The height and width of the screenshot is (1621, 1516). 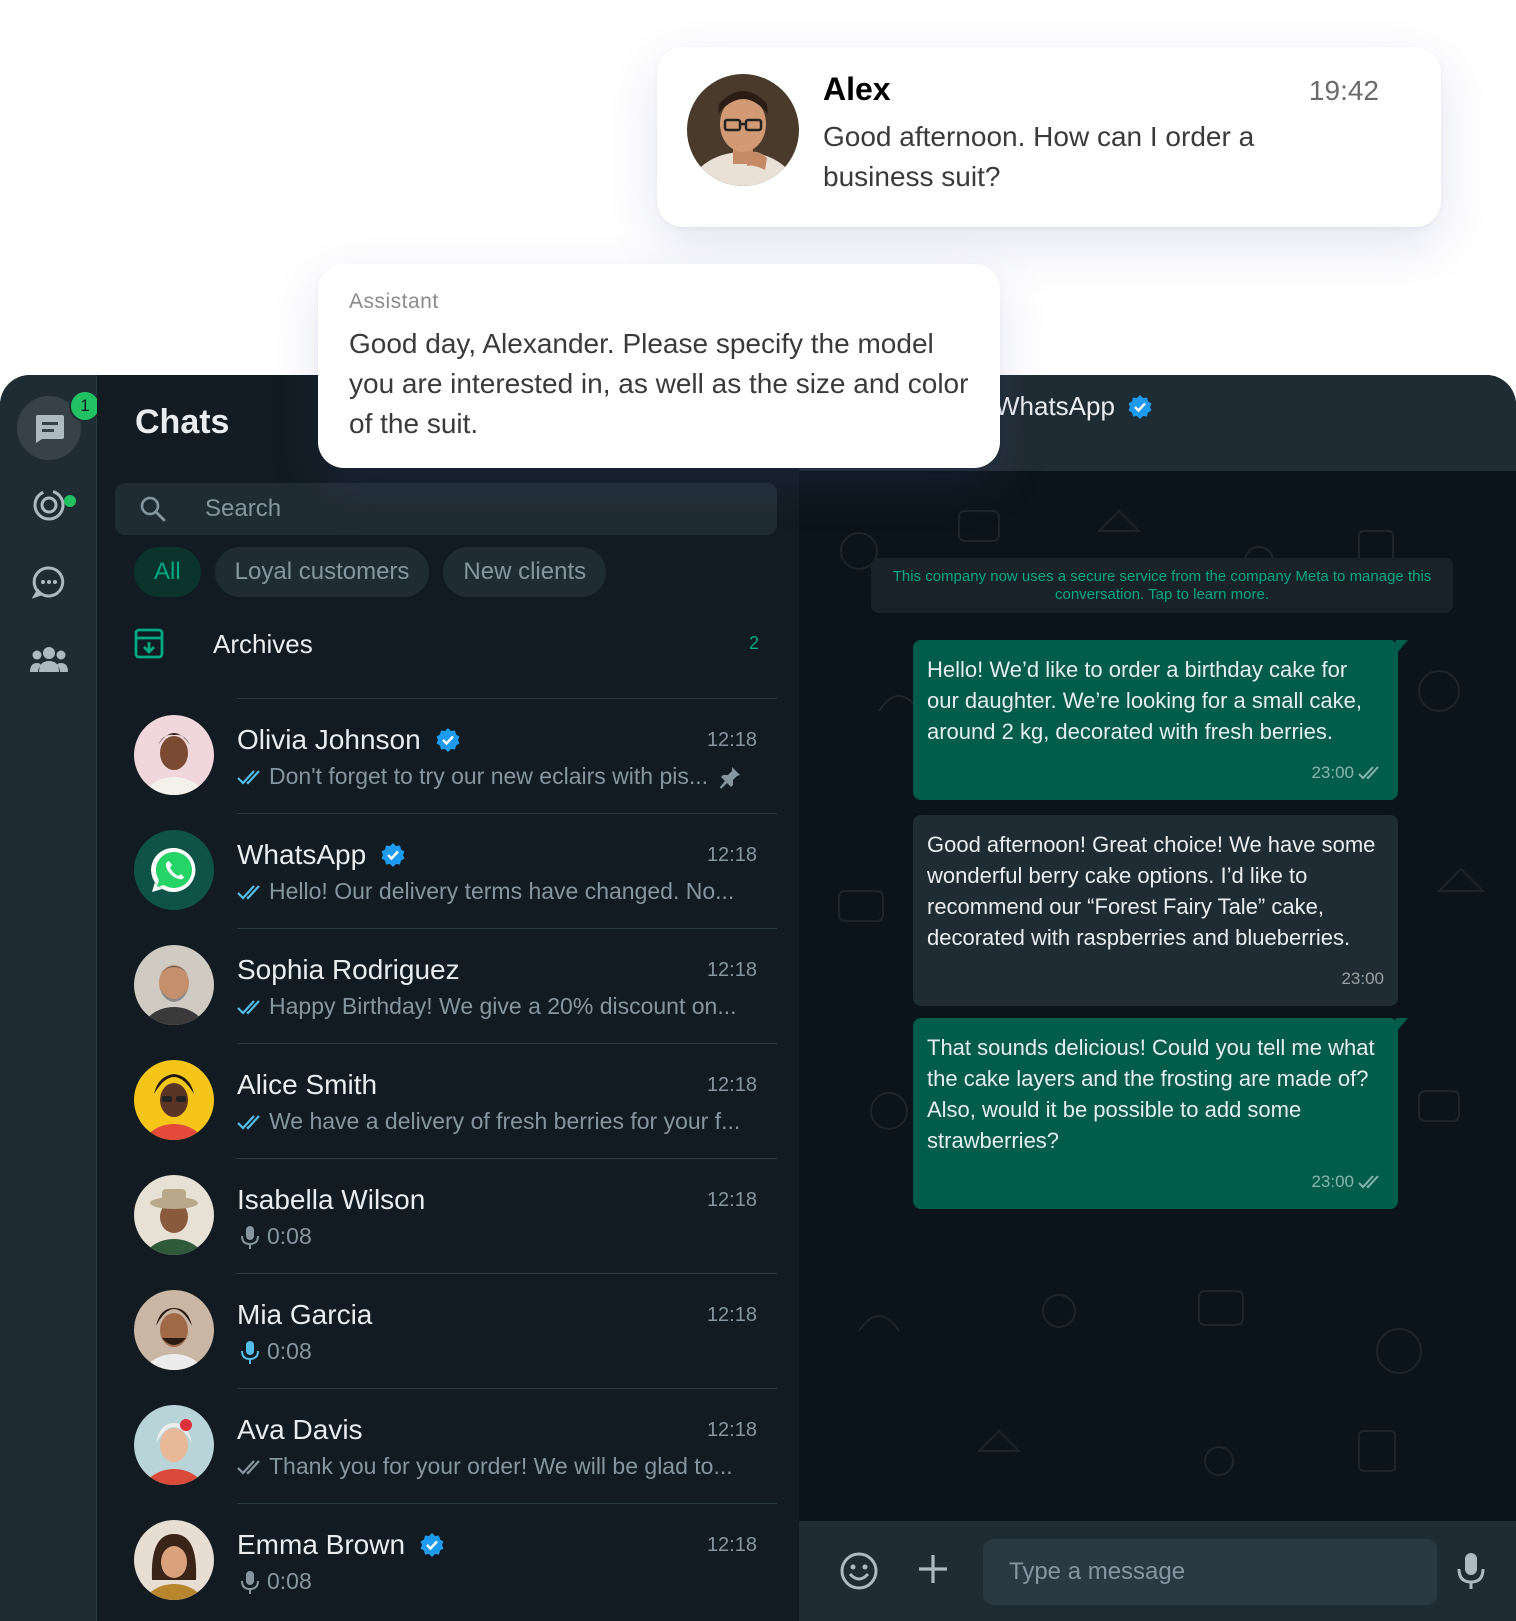 I want to click on sender-name: Alex, so click(x=857, y=89).